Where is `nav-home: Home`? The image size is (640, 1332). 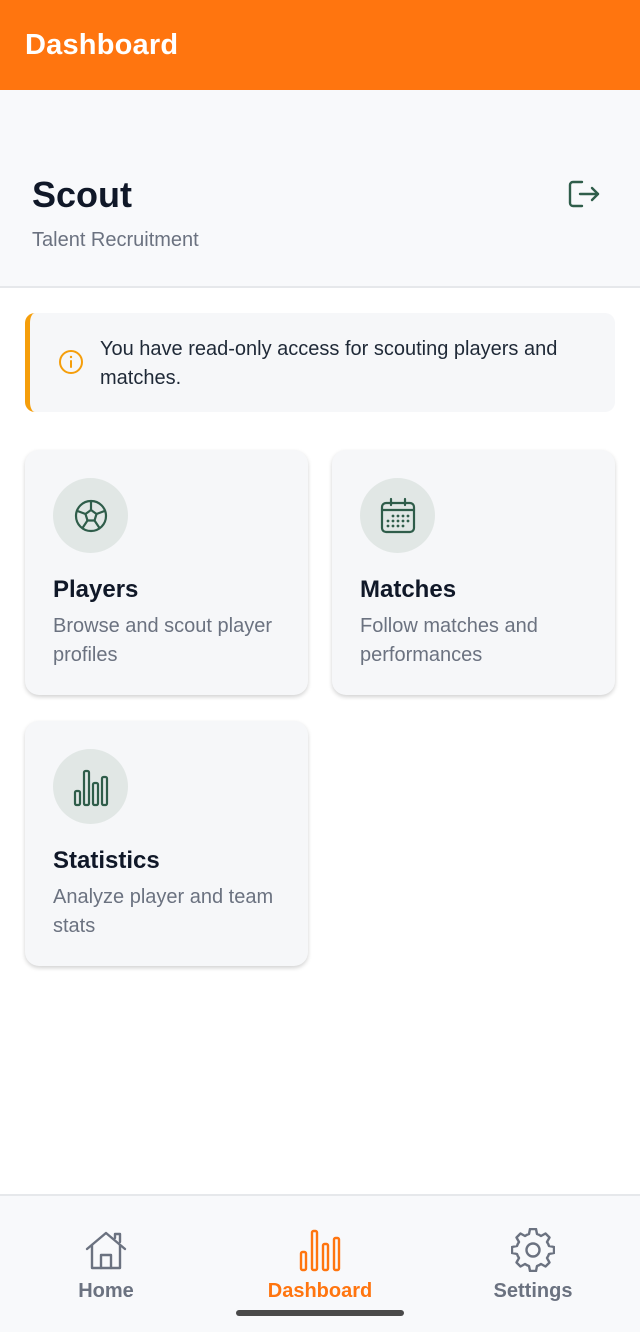 nav-home: Home is located at coordinates (106, 1266).